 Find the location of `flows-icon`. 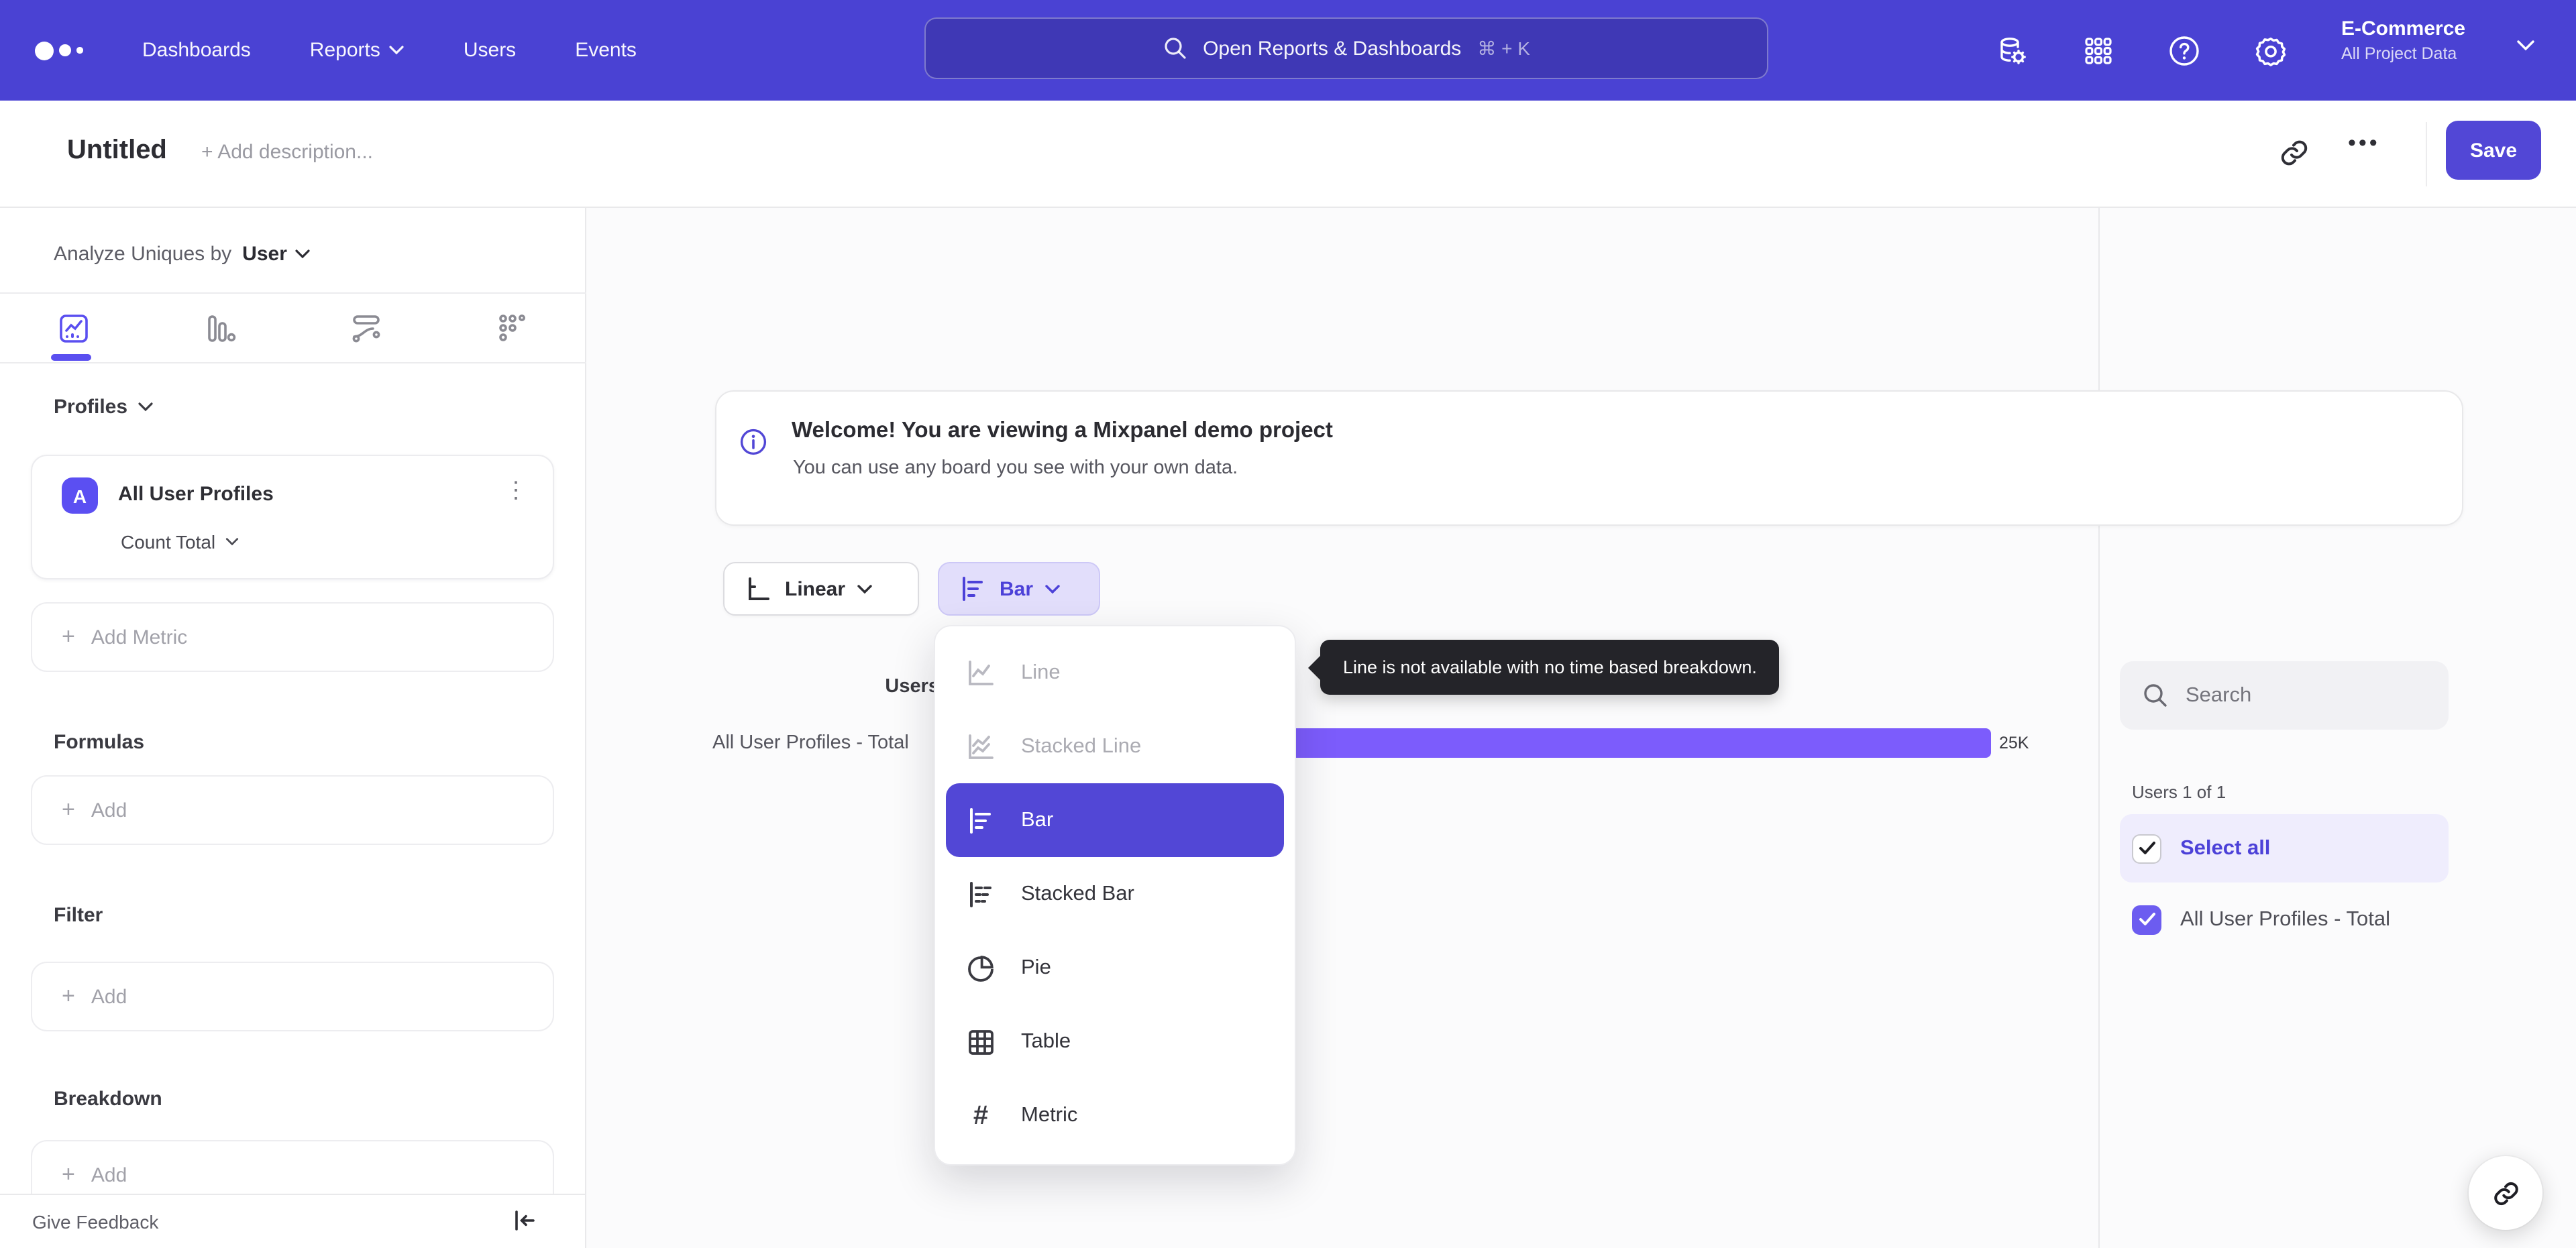

flows-icon is located at coordinates (366, 328).